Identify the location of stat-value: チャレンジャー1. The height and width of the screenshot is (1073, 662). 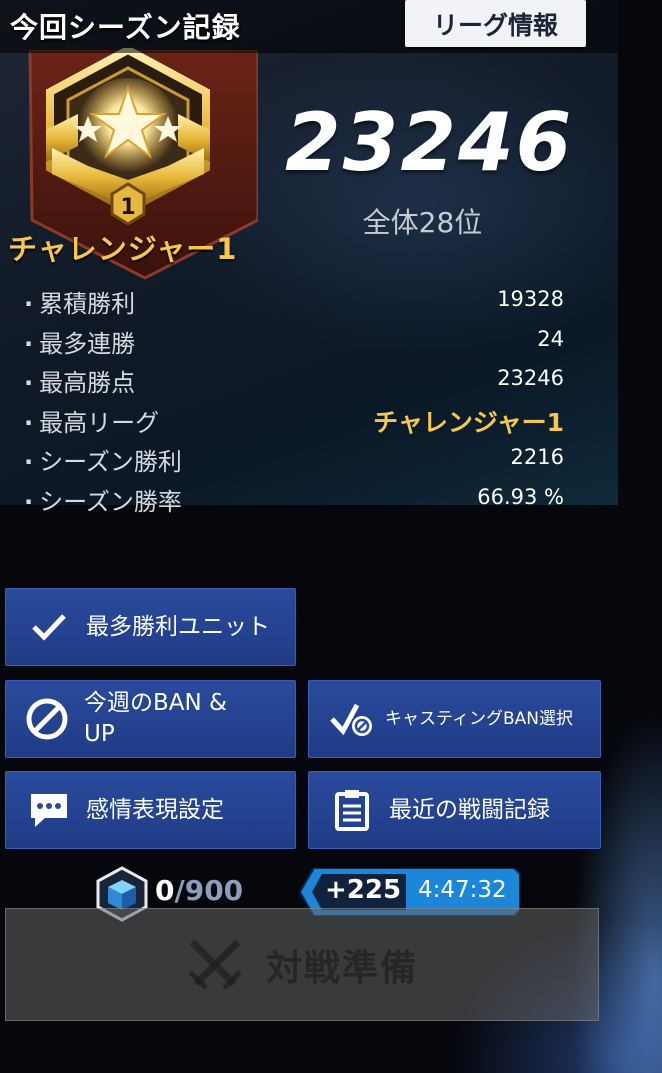
(468, 422).